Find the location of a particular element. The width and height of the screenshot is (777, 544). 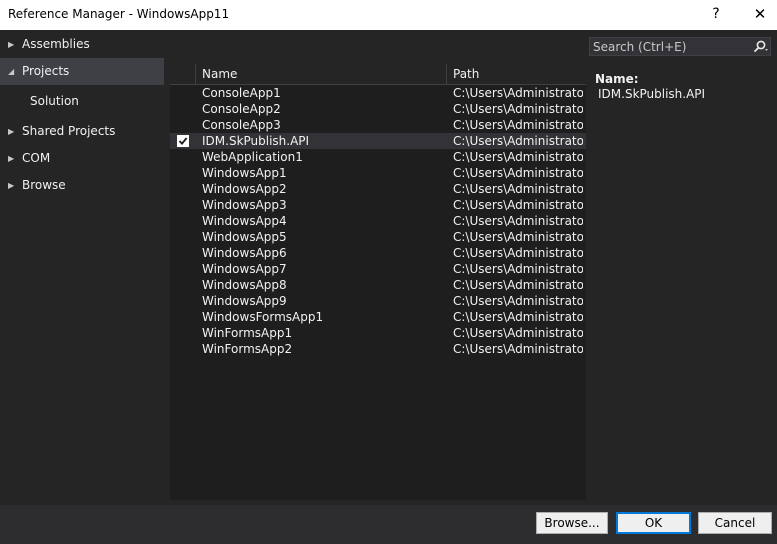

nav-item-projects: ◢ Projects is located at coordinates (82, 71).